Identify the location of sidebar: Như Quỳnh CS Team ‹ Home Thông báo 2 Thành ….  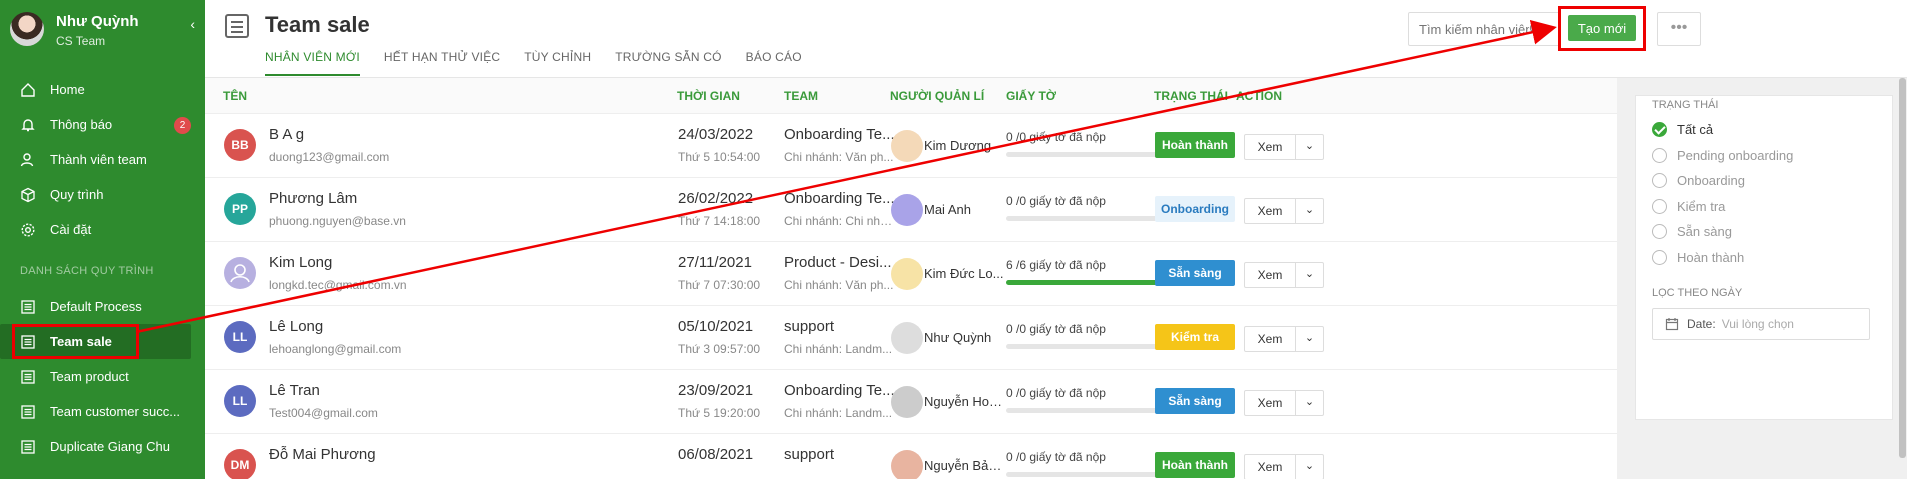
(102, 239).